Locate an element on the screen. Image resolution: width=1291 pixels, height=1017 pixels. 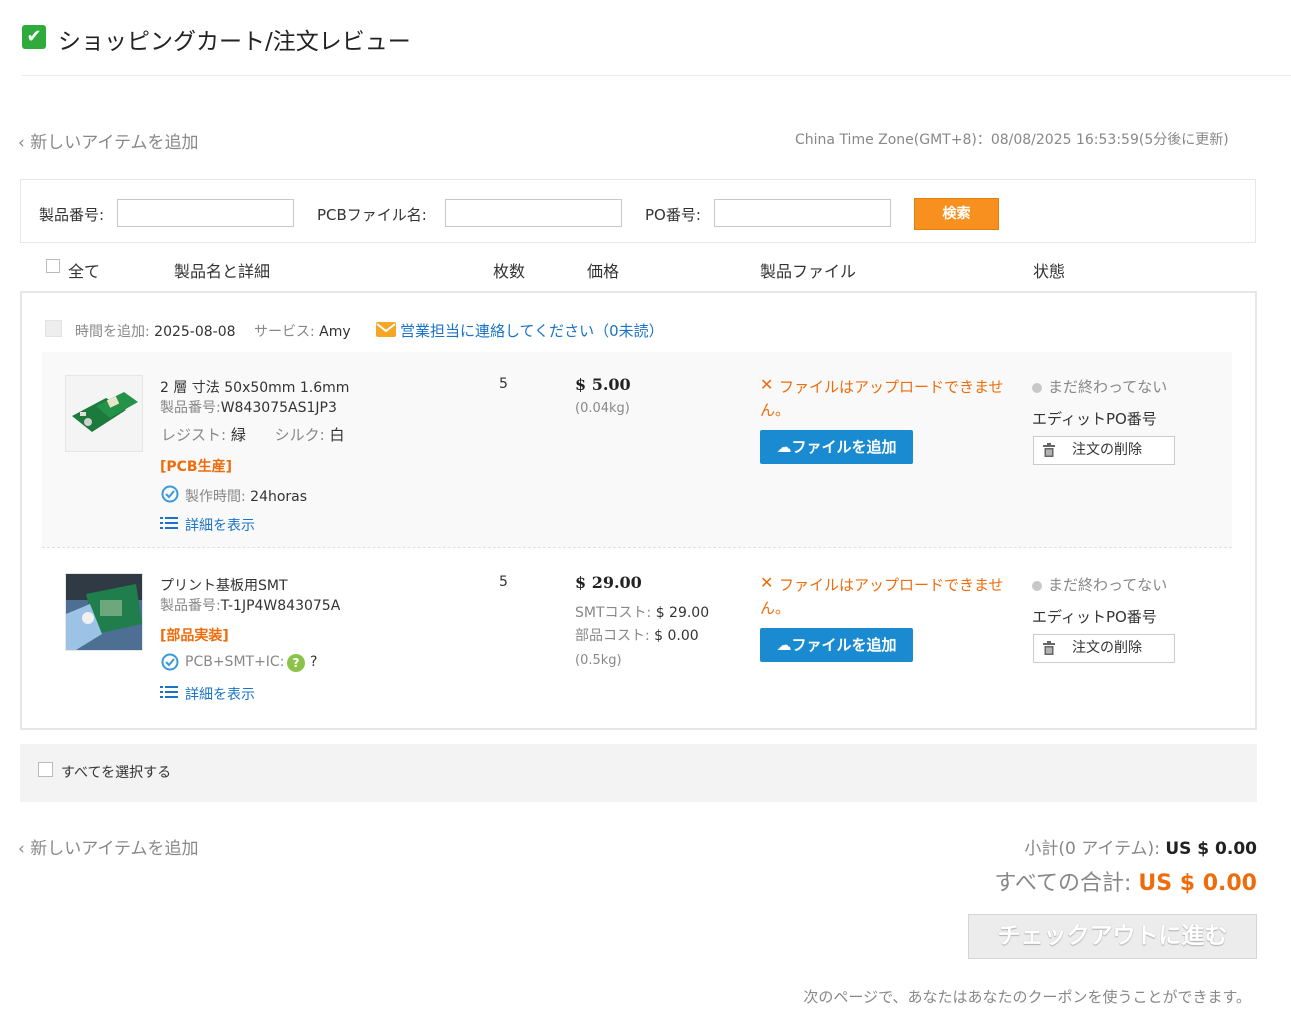
select-all-bar is located at coordinates (638, 773).